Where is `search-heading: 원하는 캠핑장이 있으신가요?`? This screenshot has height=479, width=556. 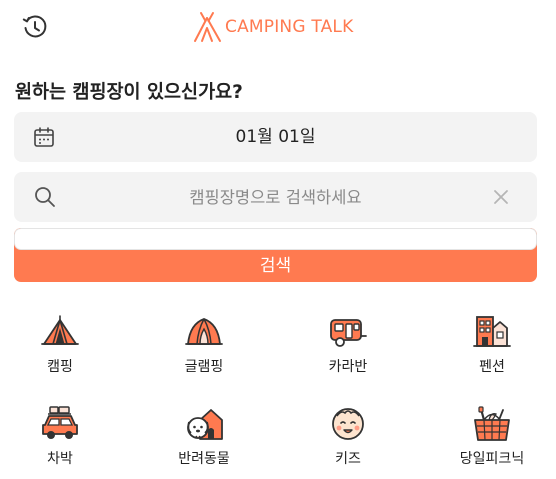
search-heading: 원하는 캠핑장이 있으신가요? is located at coordinates (129, 92).